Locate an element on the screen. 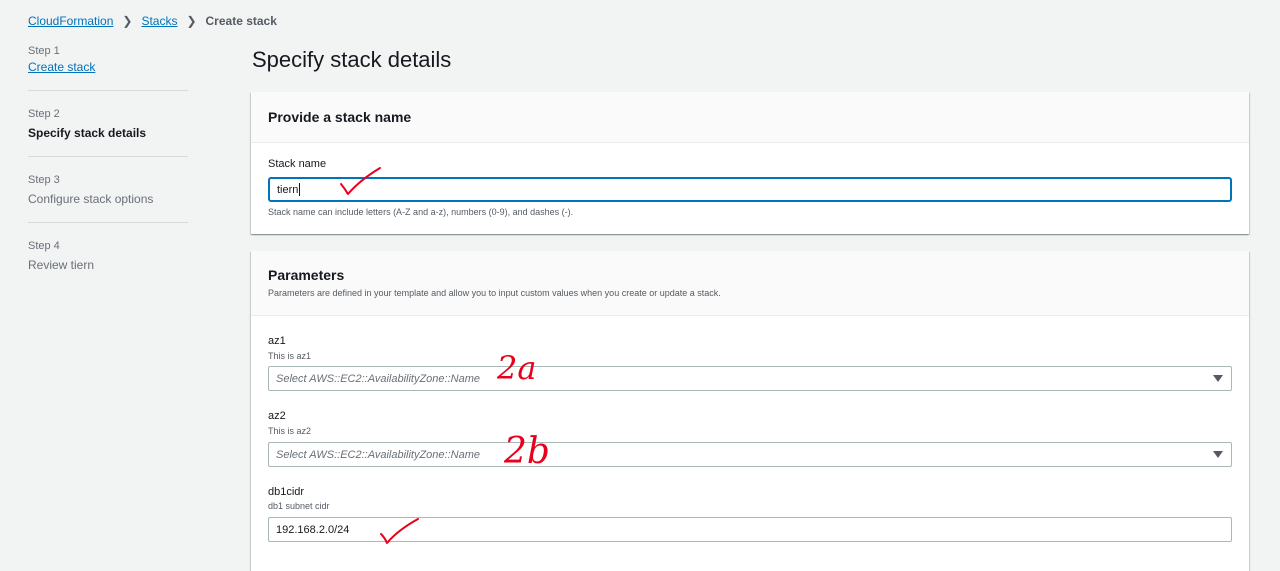  wizard-step-3: Step 3 Configure stack options is located at coordinates (108, 198).